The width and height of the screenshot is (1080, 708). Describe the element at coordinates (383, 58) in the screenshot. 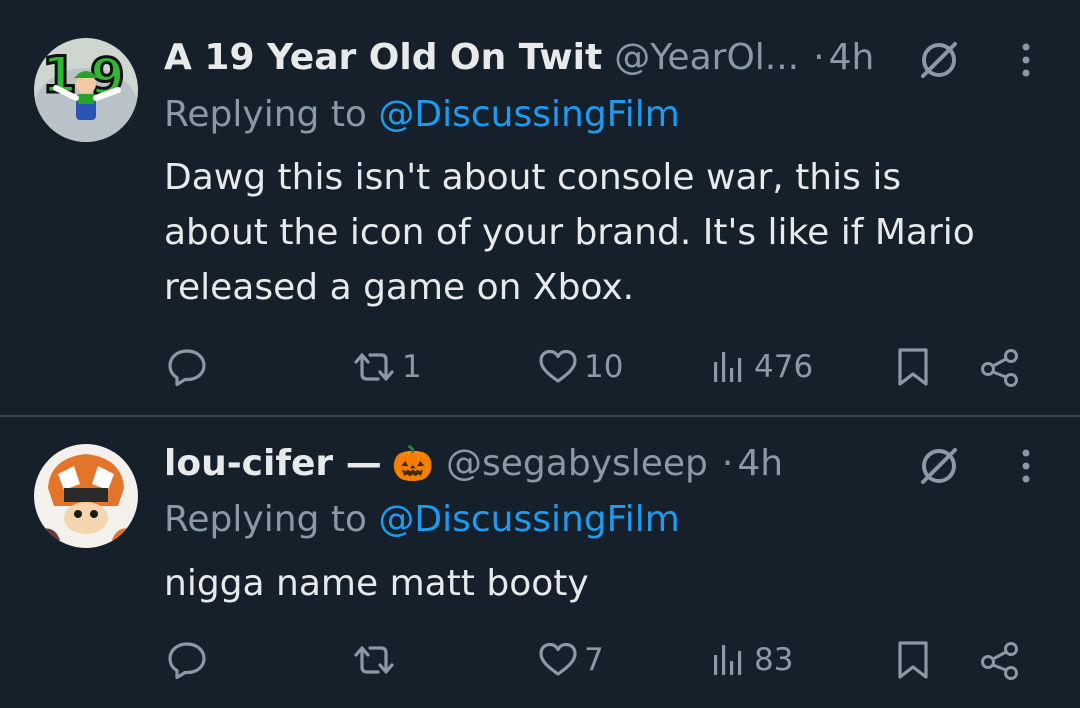

I see `display-name: A 19 Year Old On Twit` at that location.